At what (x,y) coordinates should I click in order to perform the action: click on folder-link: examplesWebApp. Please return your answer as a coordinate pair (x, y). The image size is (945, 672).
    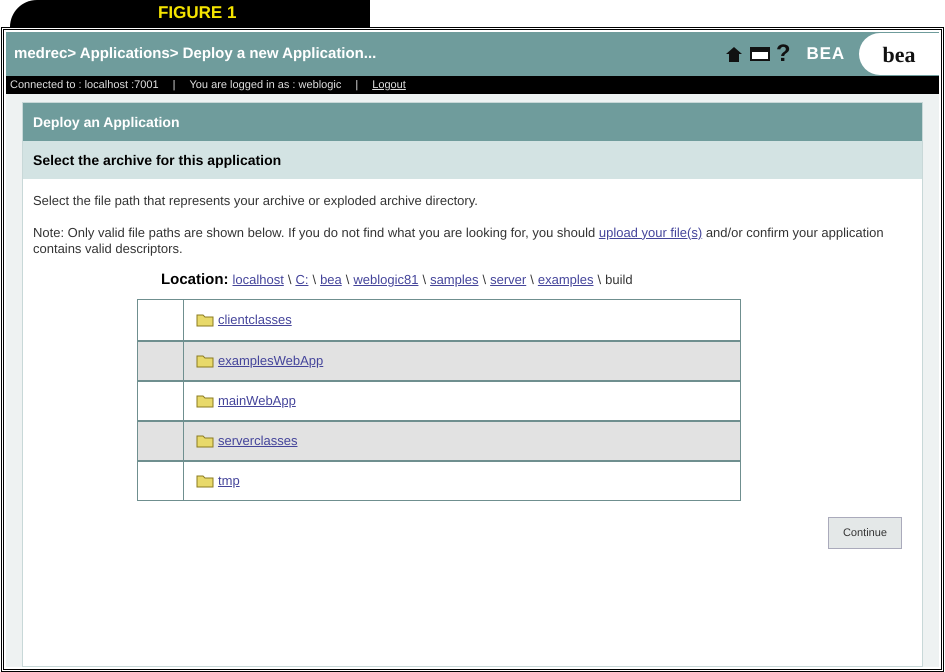
    Looking at the image, I should click on (271, 361).